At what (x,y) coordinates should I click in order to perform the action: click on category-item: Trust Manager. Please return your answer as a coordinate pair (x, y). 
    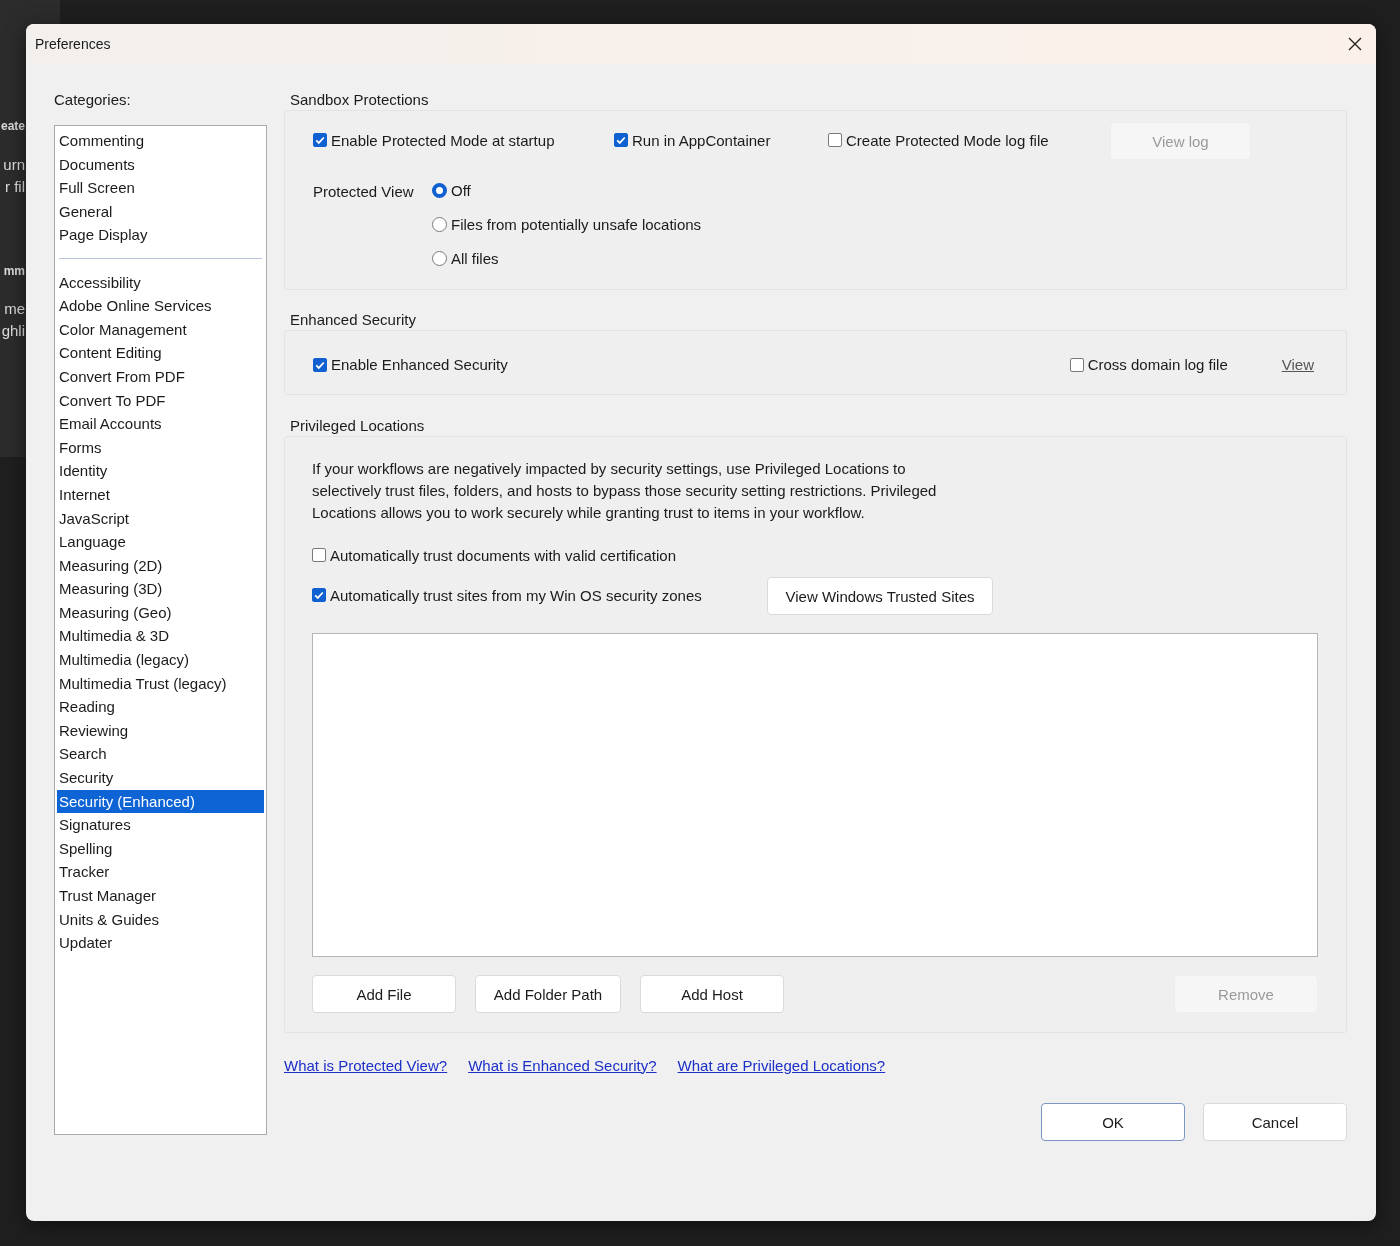
    Looking at the image, I should click on (160, 896).